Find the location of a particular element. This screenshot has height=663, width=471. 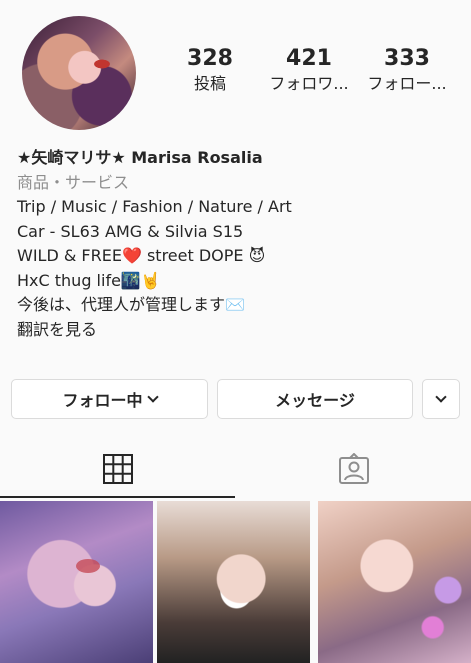

message-button-label: メッセージ is located at coordinates (315, 400).